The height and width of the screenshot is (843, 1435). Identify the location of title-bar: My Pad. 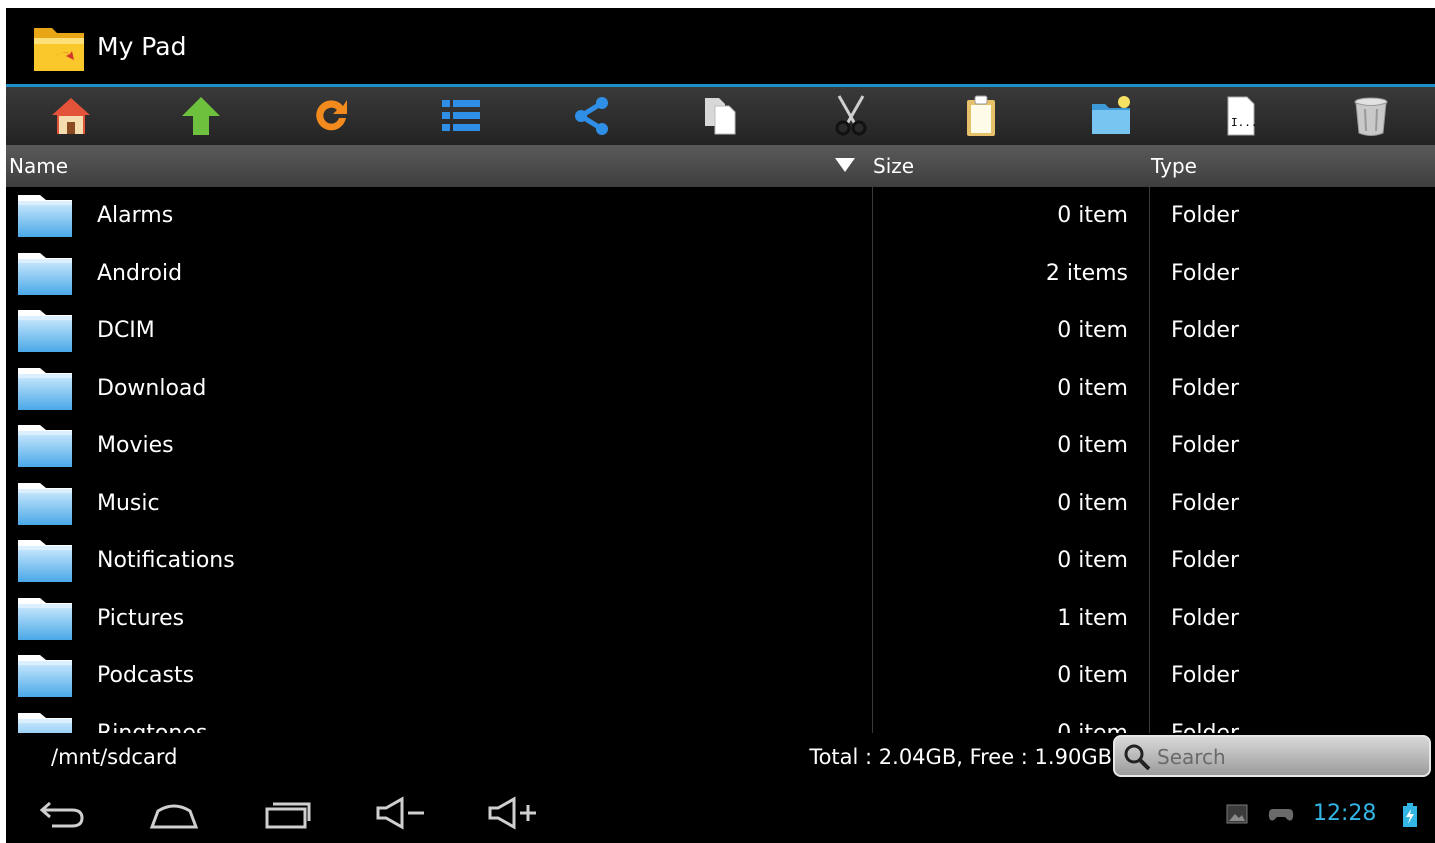
(720, 46).